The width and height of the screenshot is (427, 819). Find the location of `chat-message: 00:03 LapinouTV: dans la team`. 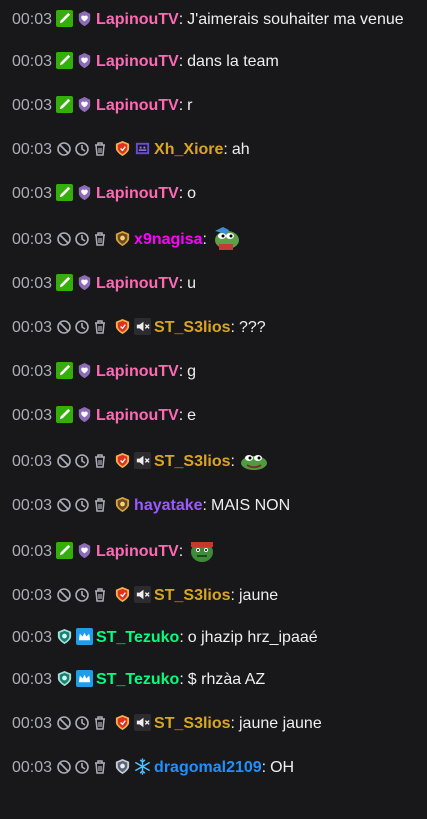

chat-message: 00:03 LapinouTV: dans la team is located at coordinates (213, 62).